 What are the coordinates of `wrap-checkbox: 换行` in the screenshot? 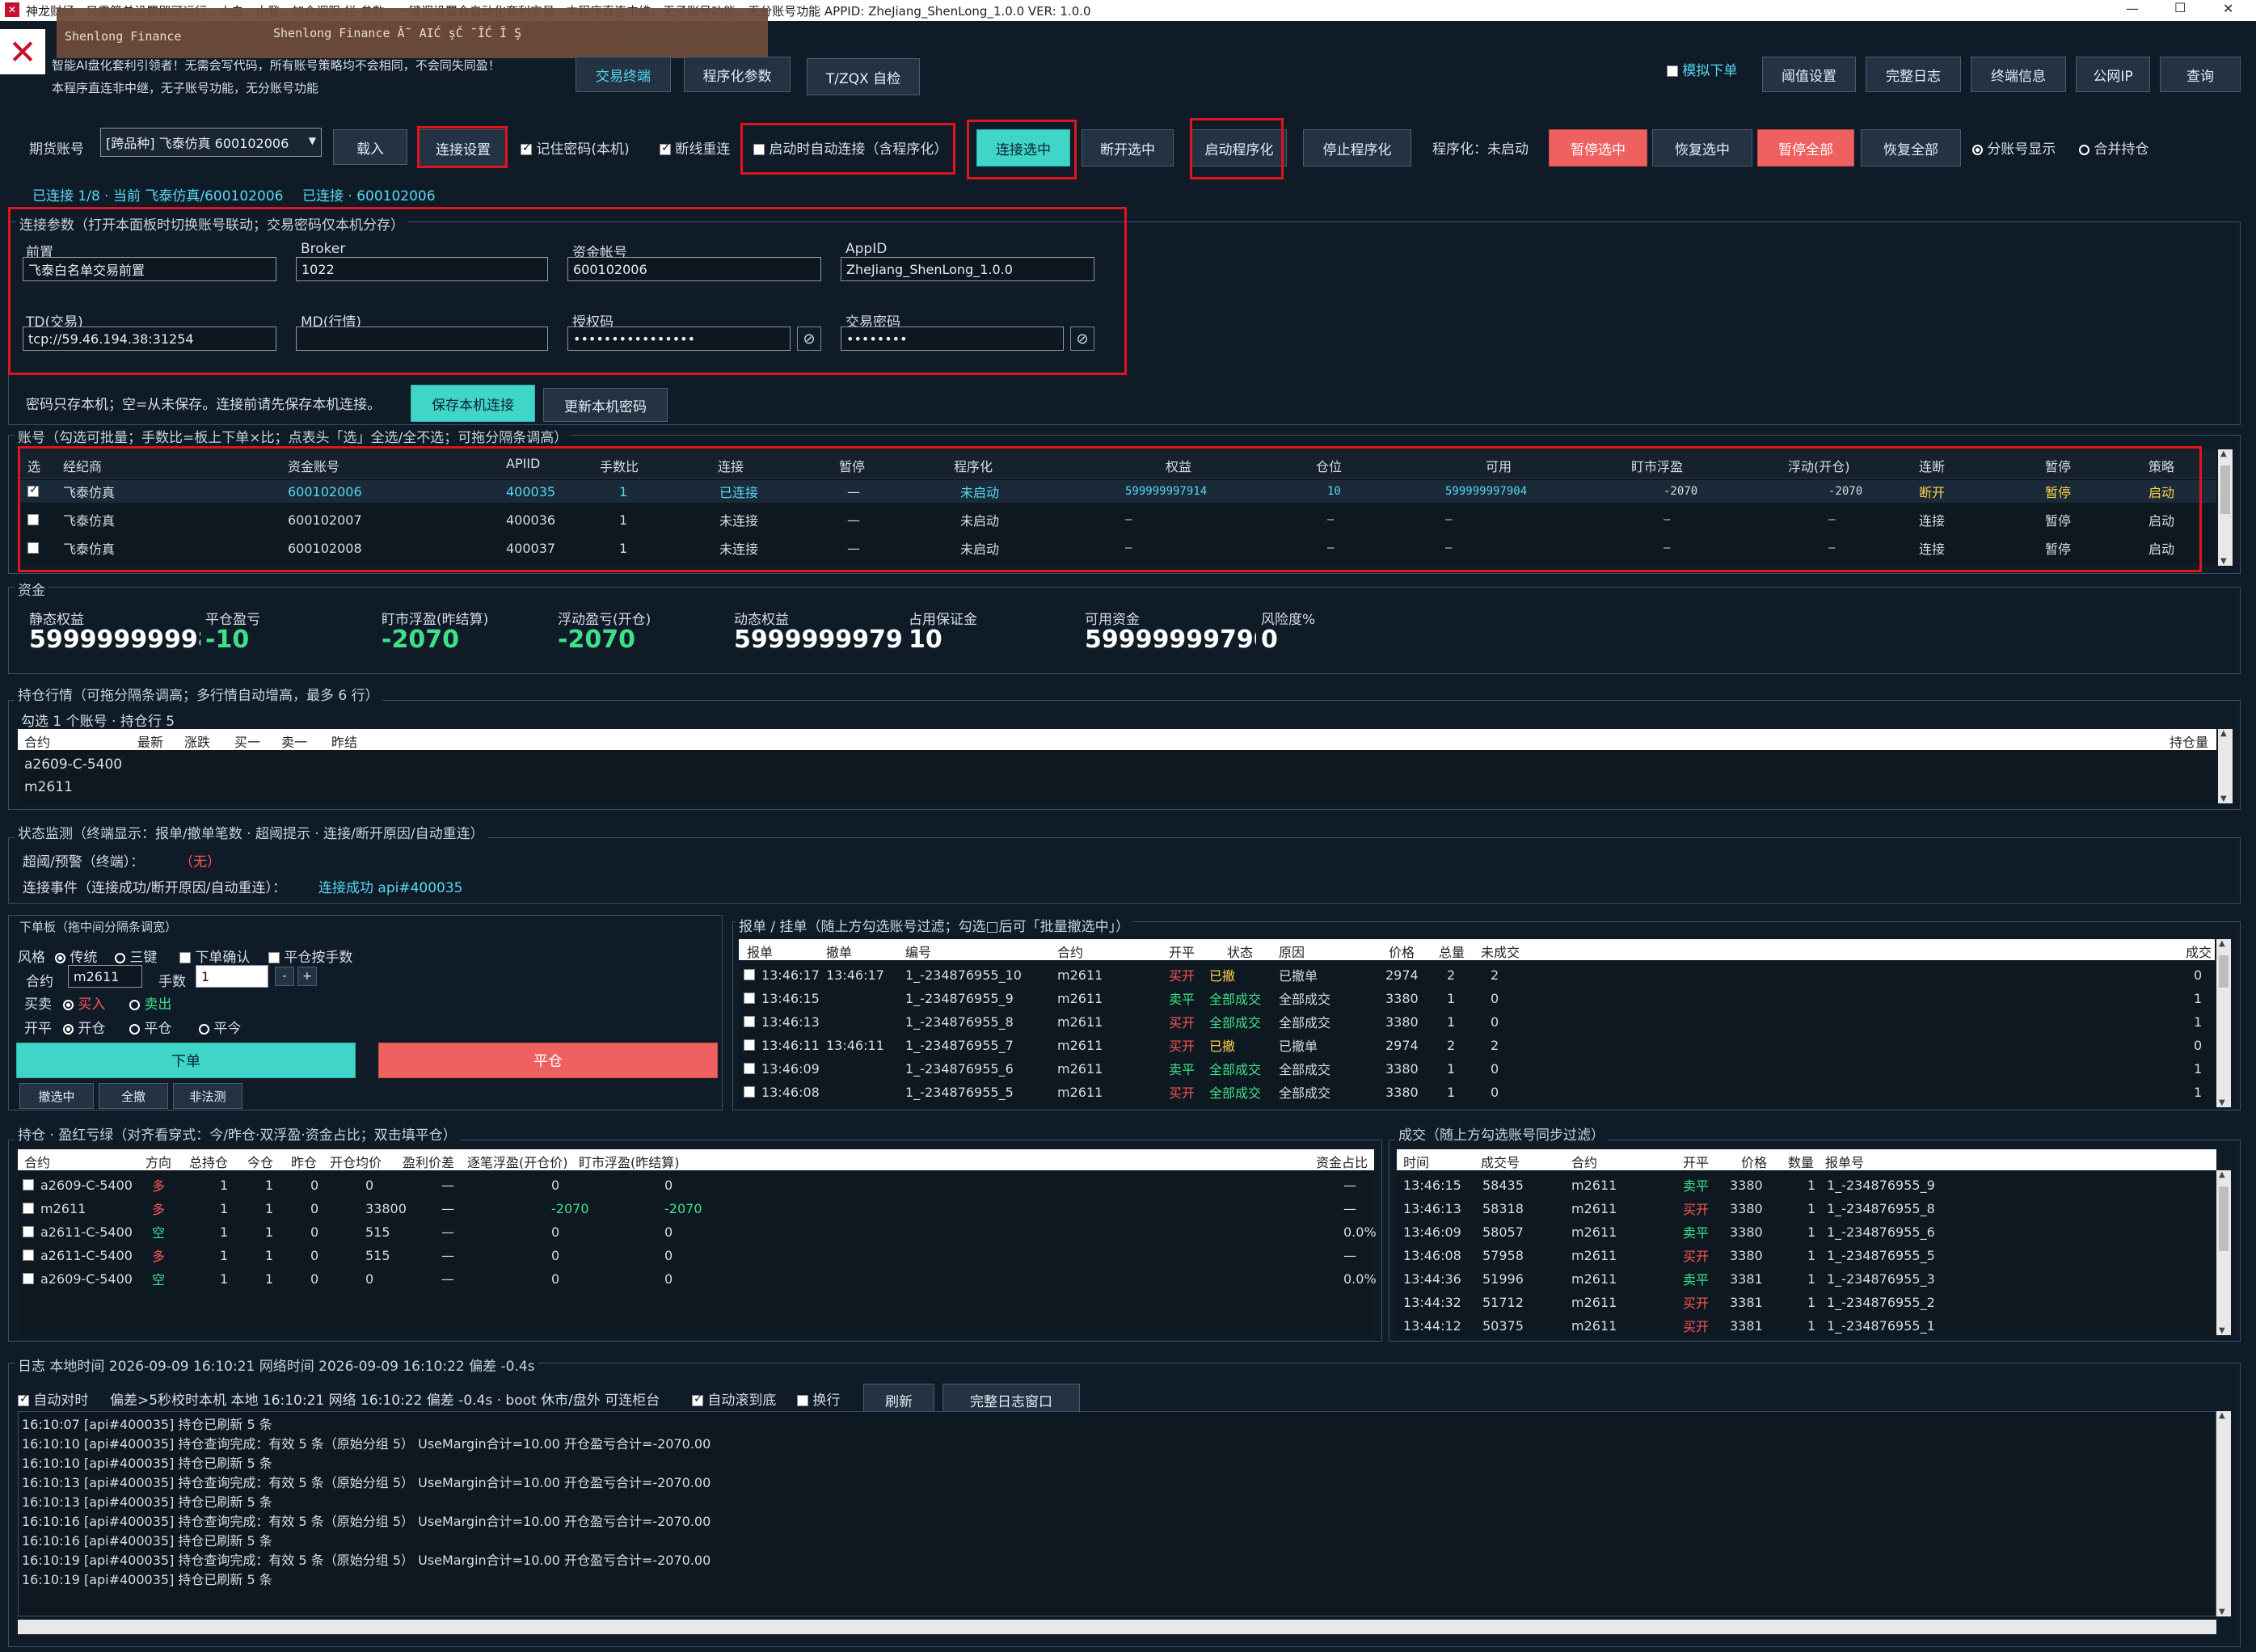 It's located at (818, 1399).